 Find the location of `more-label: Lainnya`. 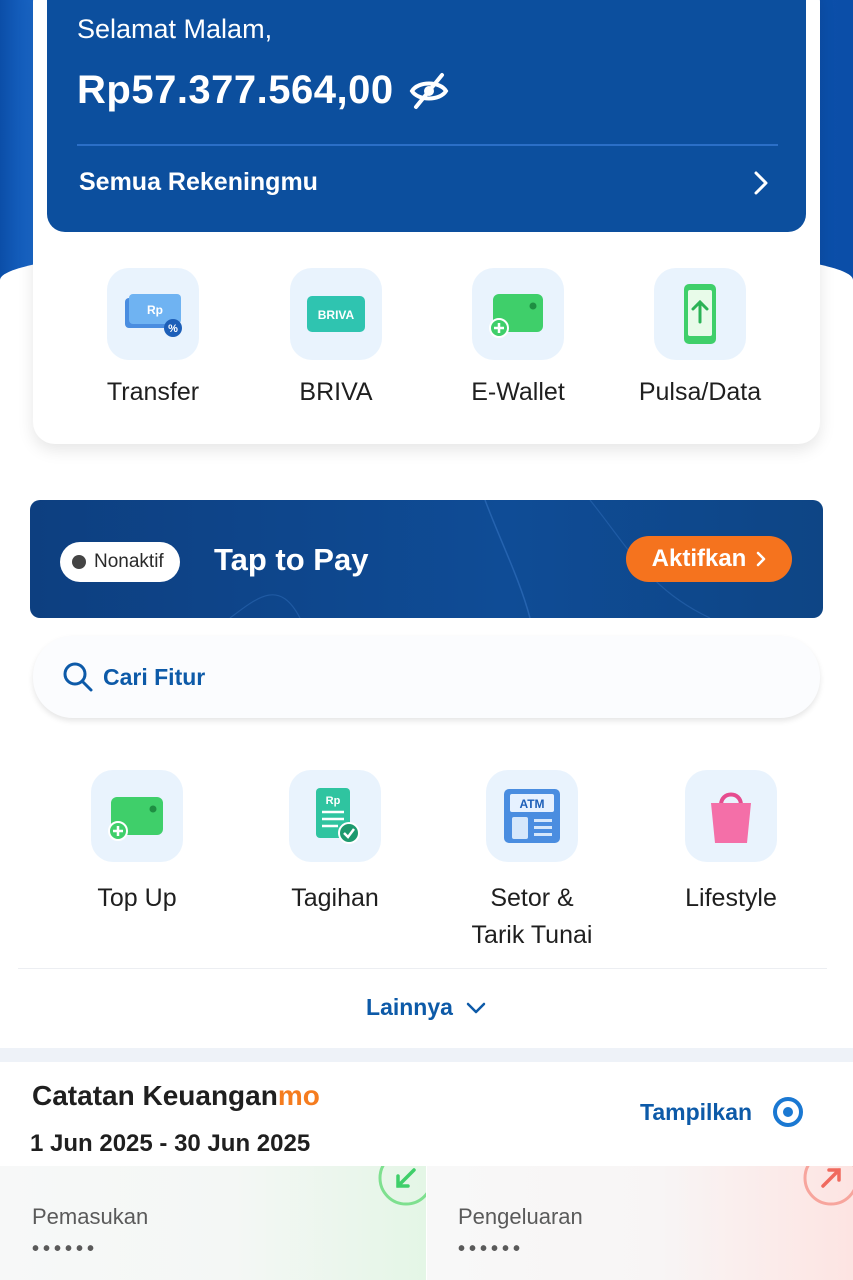

more-label: Lainnya is located at coordinates (409, 1007).